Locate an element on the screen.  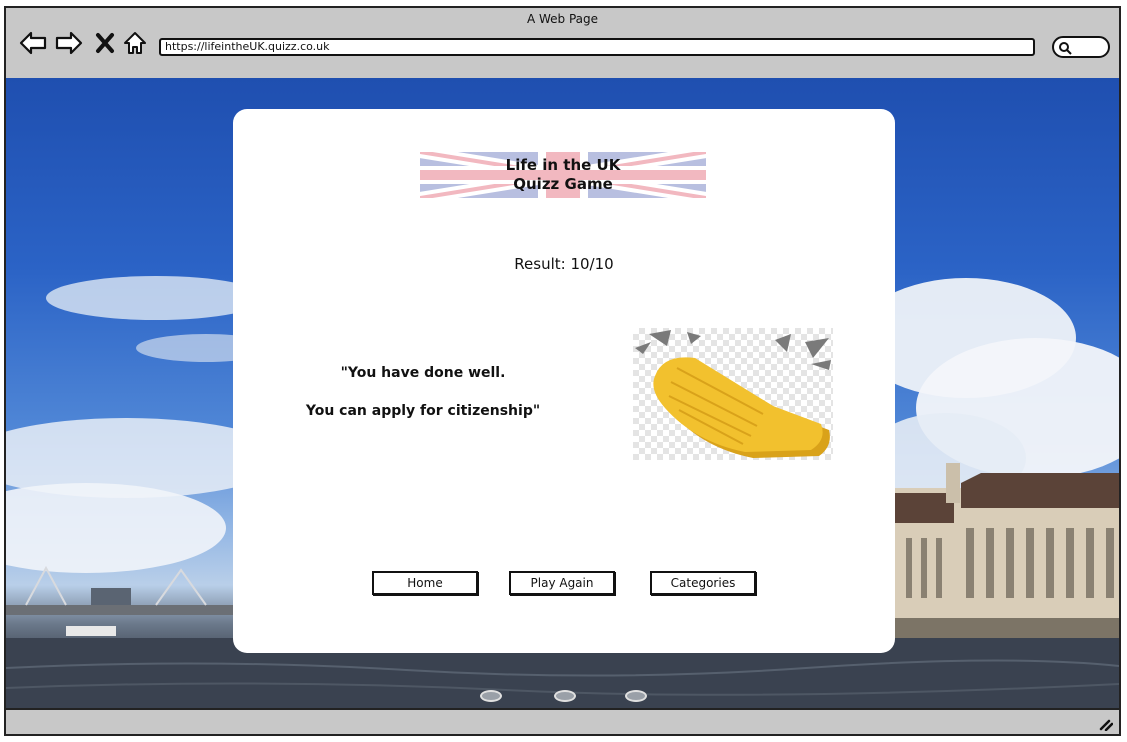
browser-statusbar is located at coordinates (562, 721).